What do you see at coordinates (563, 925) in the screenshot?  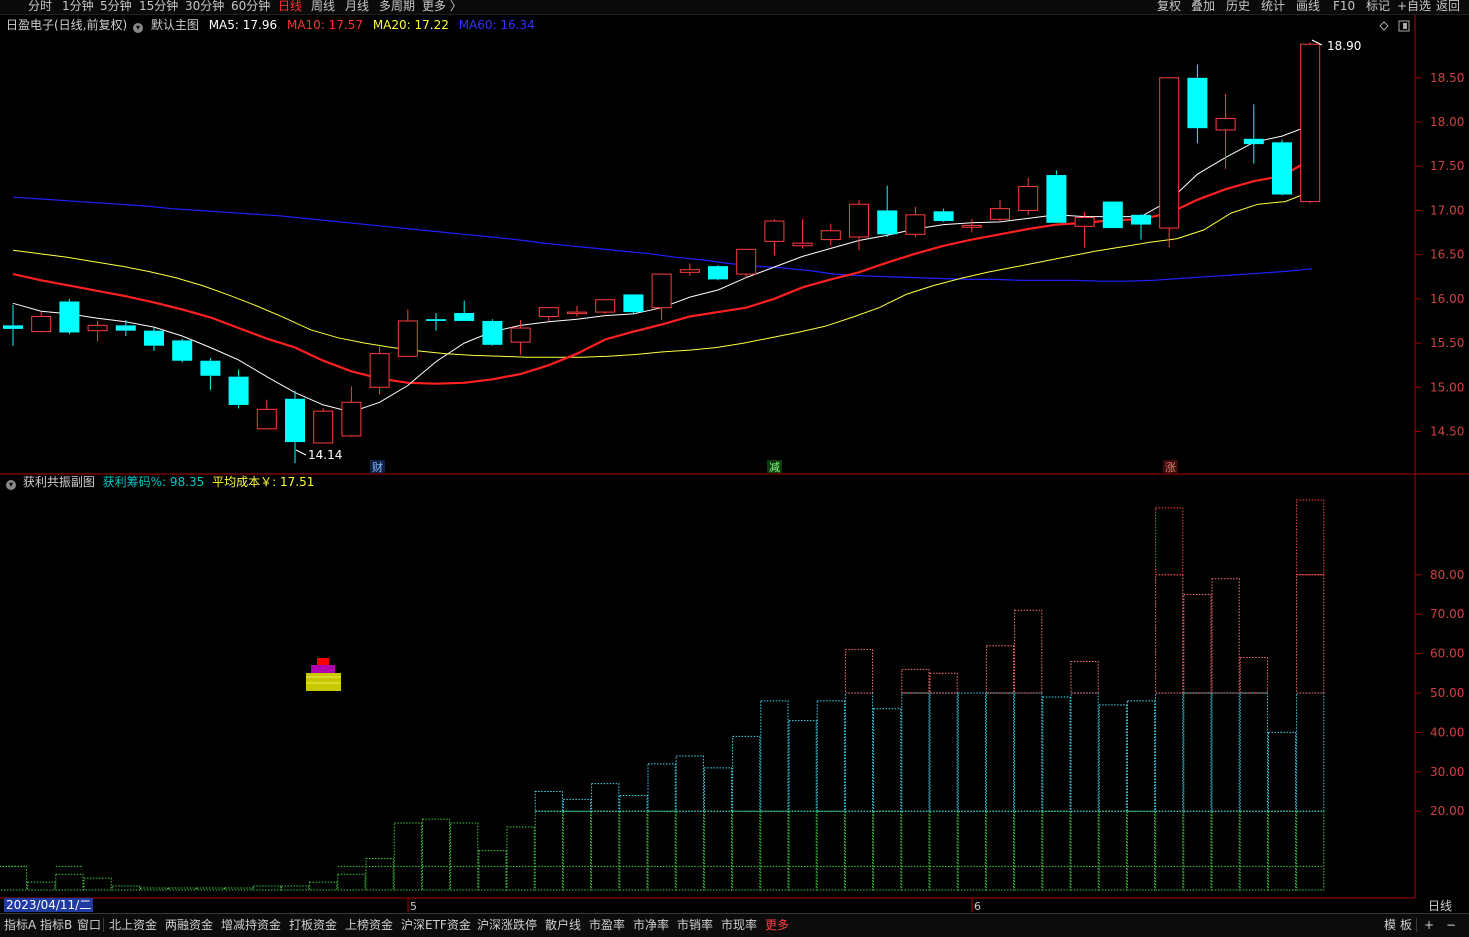 I see `tab-retail-line: 散户线` at bounding box center [563, 925].